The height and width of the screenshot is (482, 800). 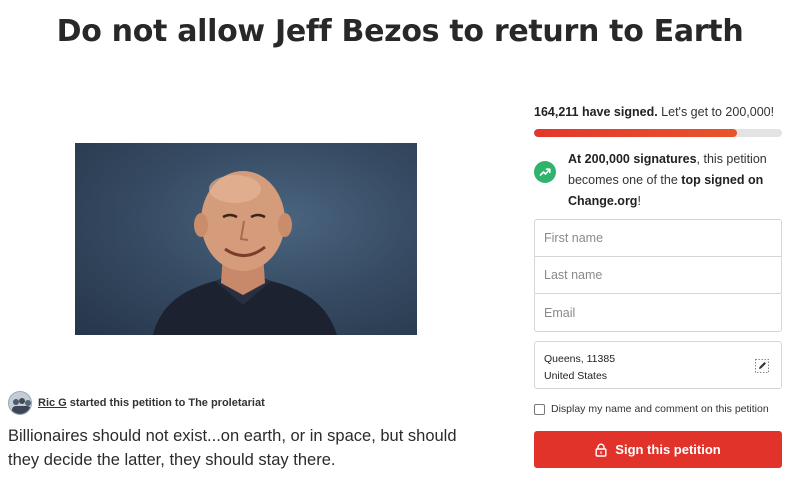 I want to click on display-name-checkbox, so click(x=539, y=409).